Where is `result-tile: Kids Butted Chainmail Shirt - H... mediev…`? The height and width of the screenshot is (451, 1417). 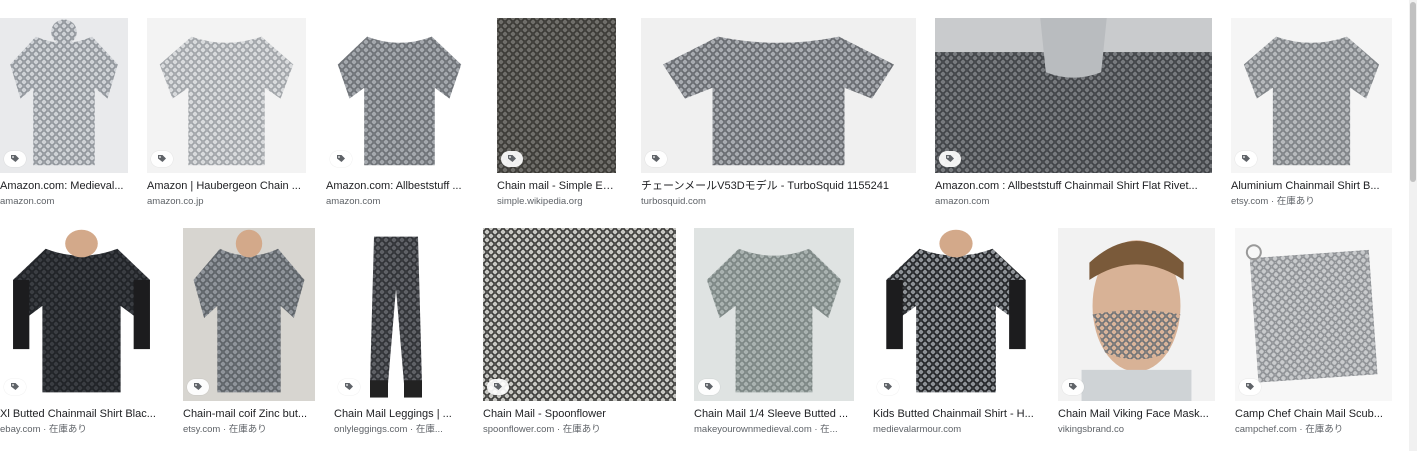
result-tile: Kids Butted Chainmail Shirt - H... mediev… is located at coordinates (956, 334).